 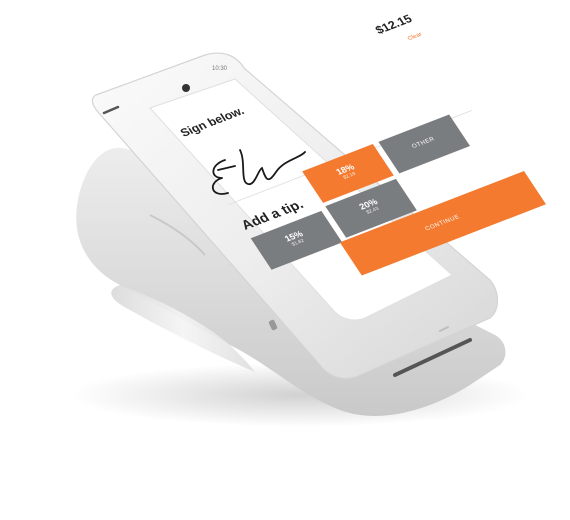 I want to click on status-time: 10:30, so click(x=220, y=69).